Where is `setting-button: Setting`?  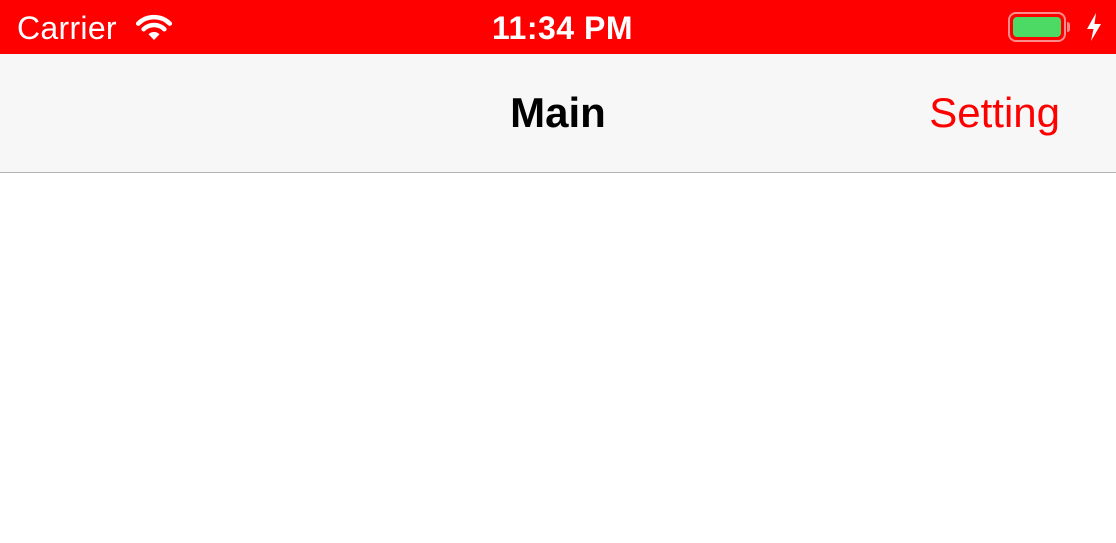 setting-button: Setting is located at coordinates (994, 113).